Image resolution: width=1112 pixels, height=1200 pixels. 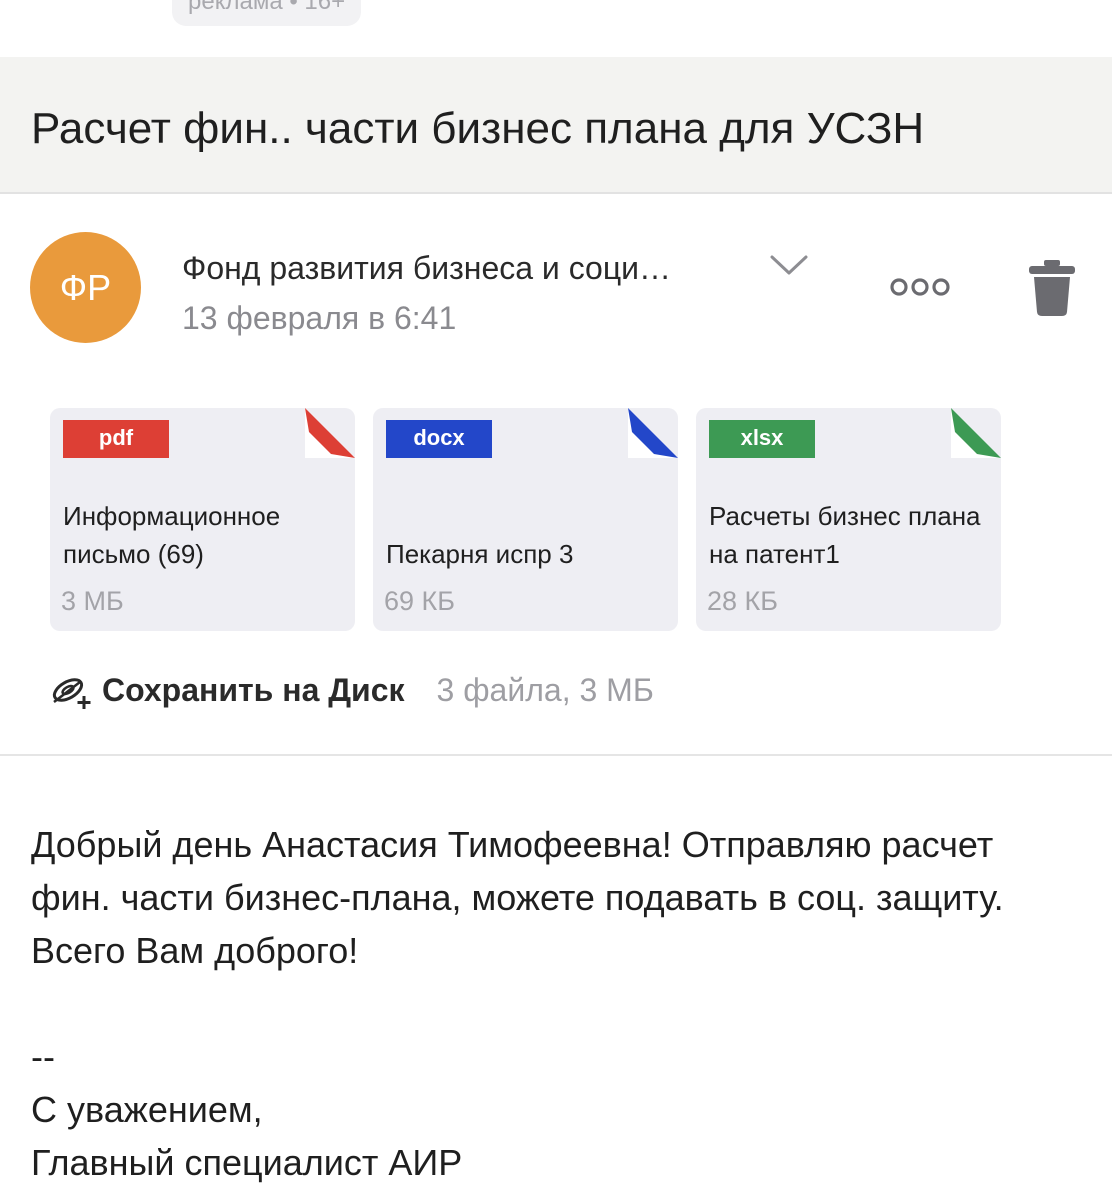 I want to click on attachment-size: 3 МБ, so click(x=92, y=601).